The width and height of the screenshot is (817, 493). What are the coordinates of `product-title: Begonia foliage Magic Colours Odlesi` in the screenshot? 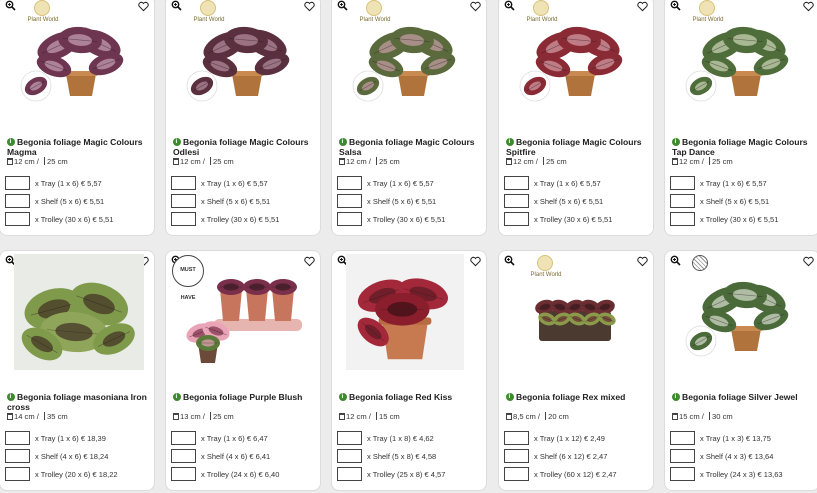 It's located at (246, 147).